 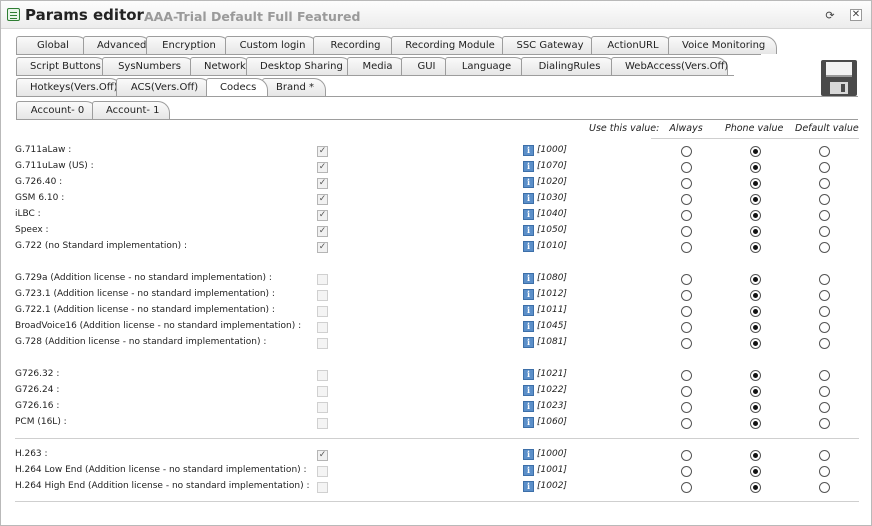 What do you see at coordinates (549, 45) in the screenshot?
I see `tab-ssc-gateway: SSC Gateway` at bounding box center [549, 45].